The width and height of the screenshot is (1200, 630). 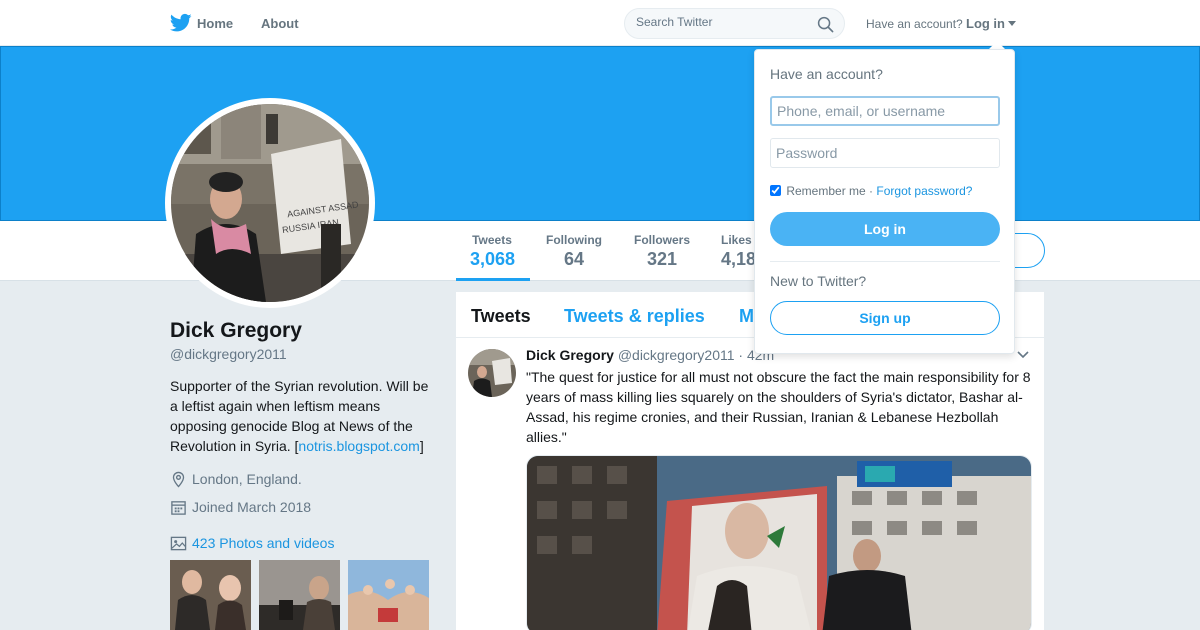 I want to click on stat-followers: Followers 321, so click(x=662, y=251).